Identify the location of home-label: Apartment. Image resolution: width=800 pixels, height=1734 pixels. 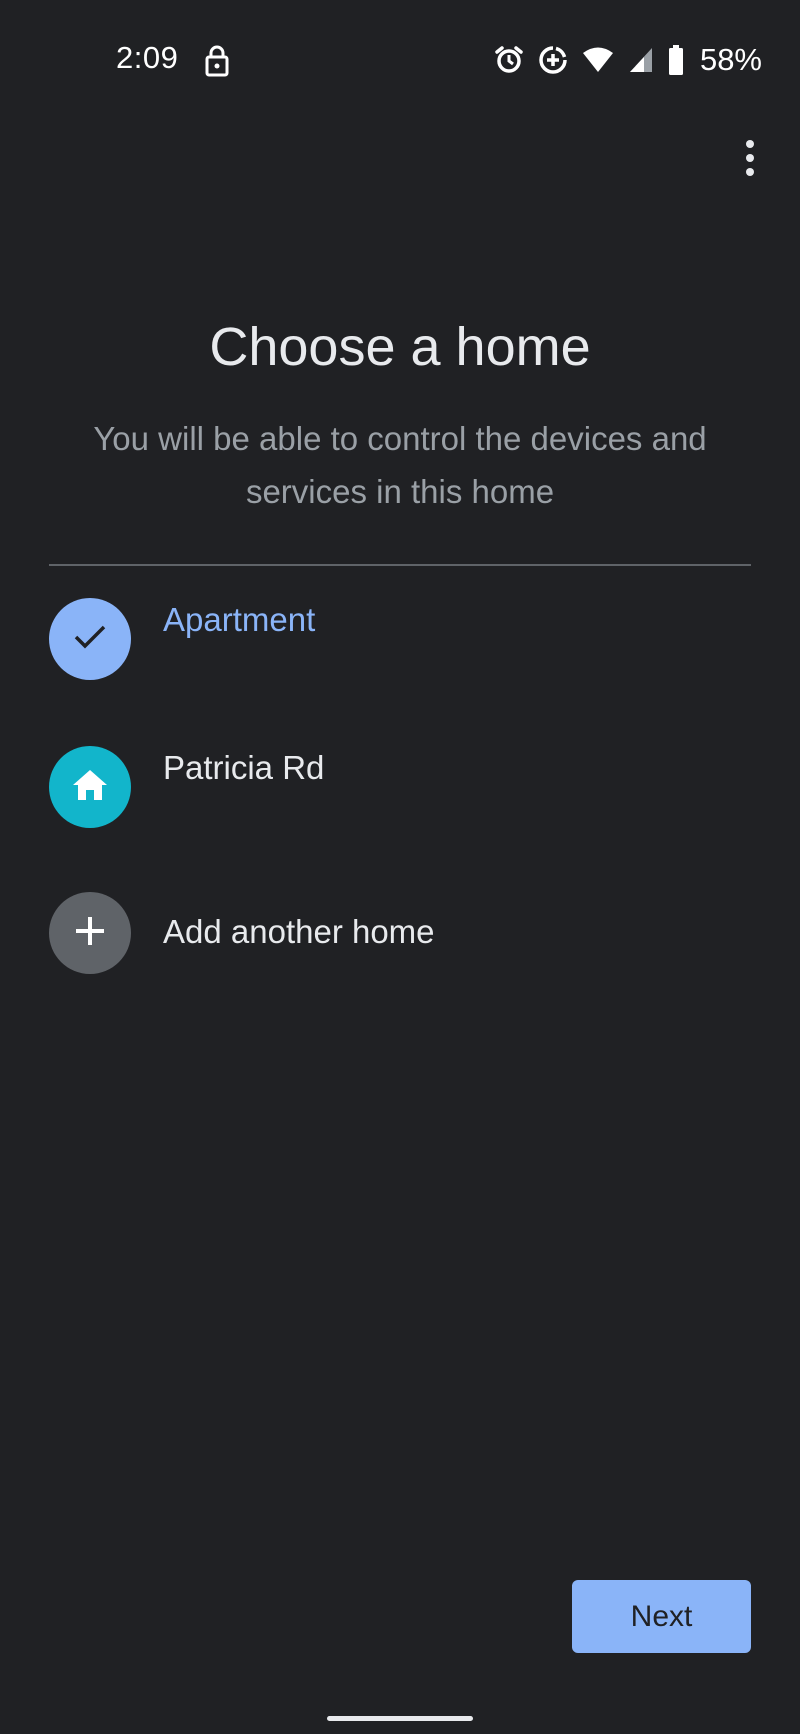
(239, 619).